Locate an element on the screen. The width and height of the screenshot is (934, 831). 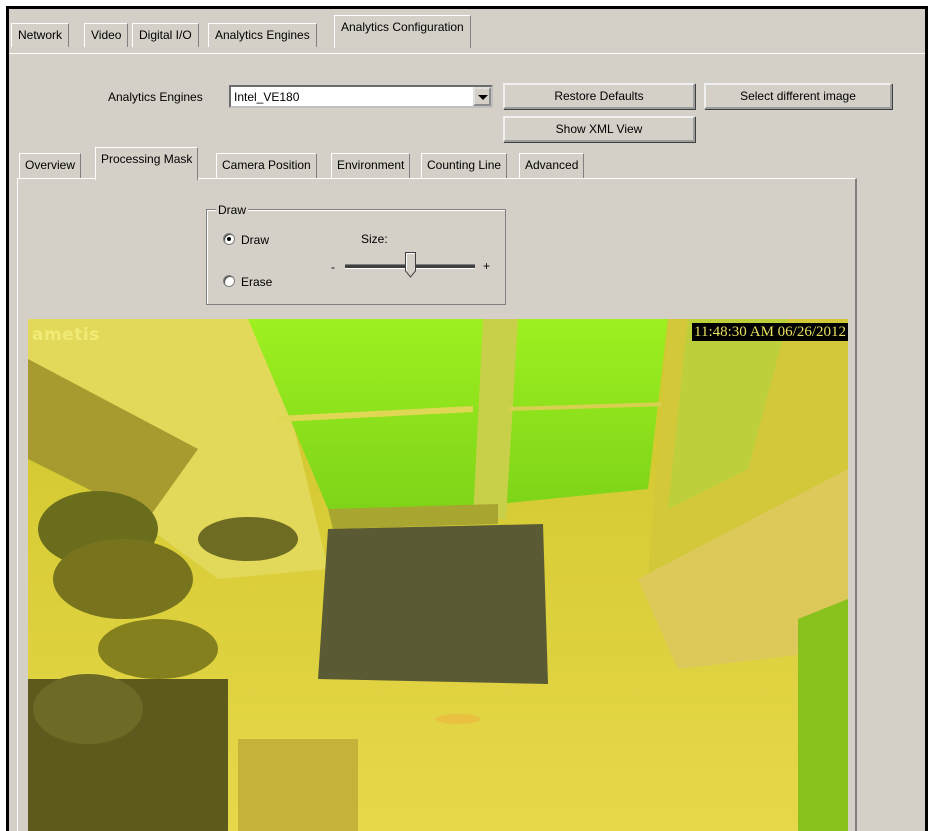
tab-network: Network is located at coordinates (40, 35).